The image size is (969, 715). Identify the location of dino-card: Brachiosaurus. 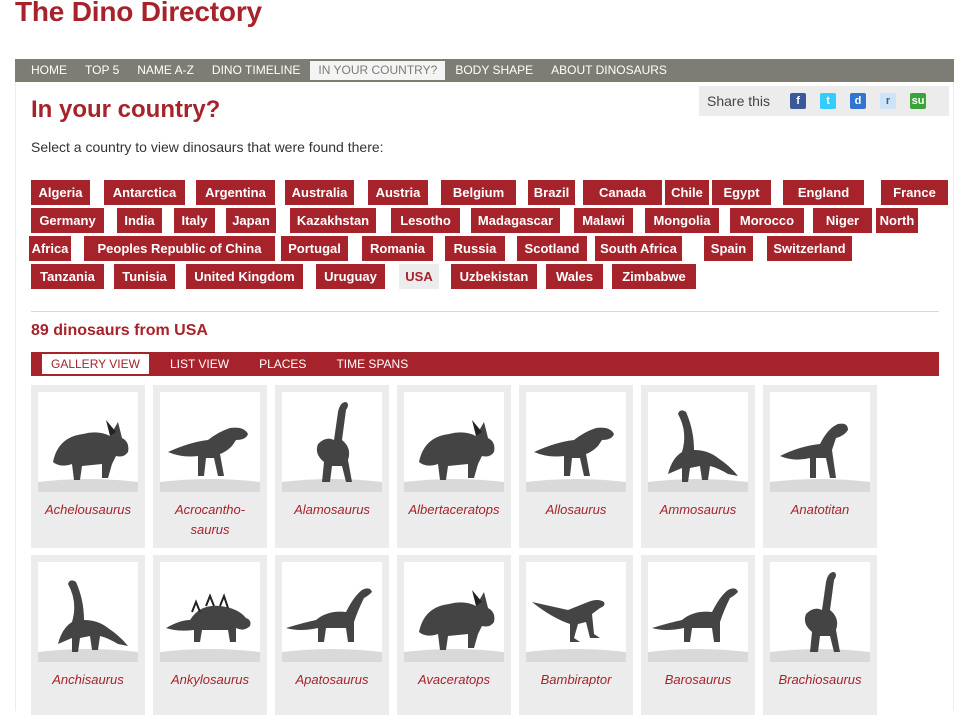
(820, 635).